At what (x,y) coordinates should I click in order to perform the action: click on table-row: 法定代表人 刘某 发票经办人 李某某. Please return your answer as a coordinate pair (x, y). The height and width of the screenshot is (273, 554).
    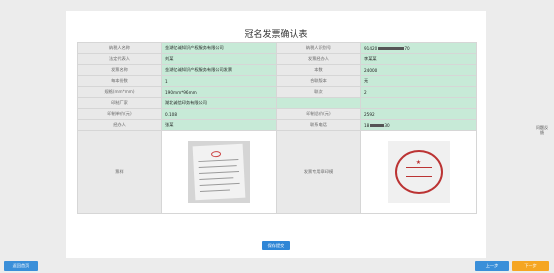
    Looking at the image, I should click on (277, 59).